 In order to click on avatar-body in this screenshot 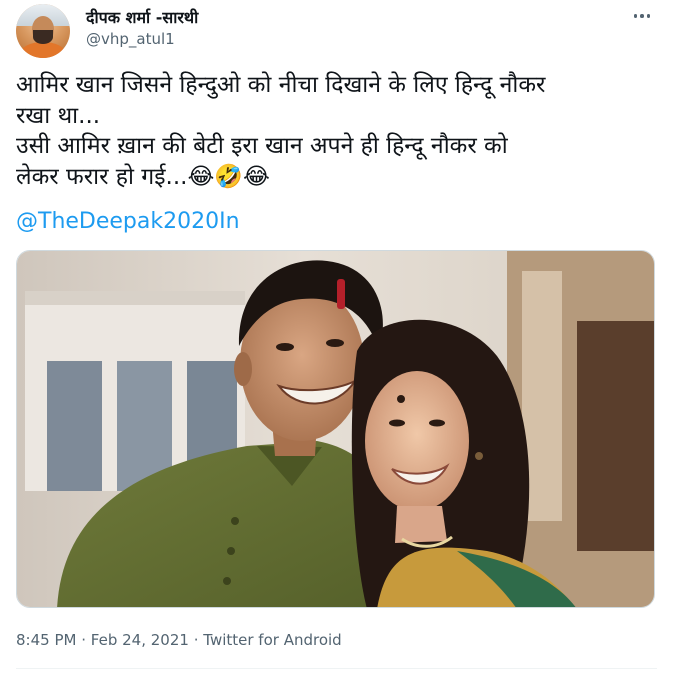, I will do `click(43, 50)`.